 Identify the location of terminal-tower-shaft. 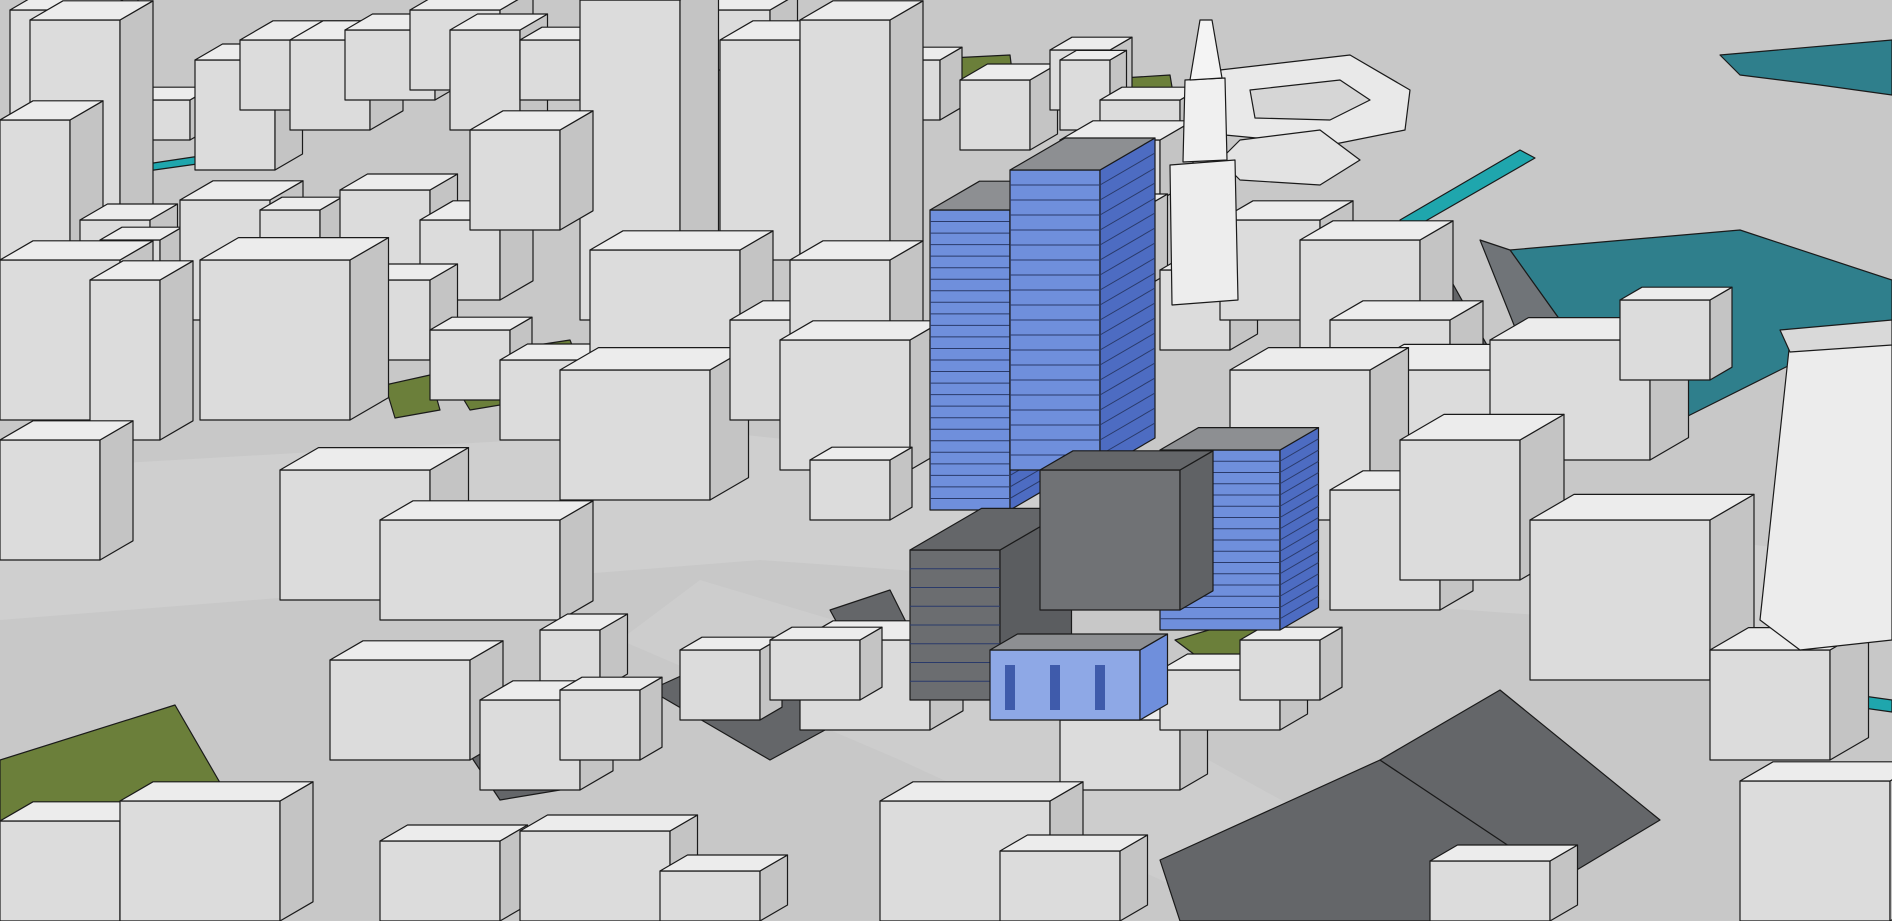
(1205, 120).